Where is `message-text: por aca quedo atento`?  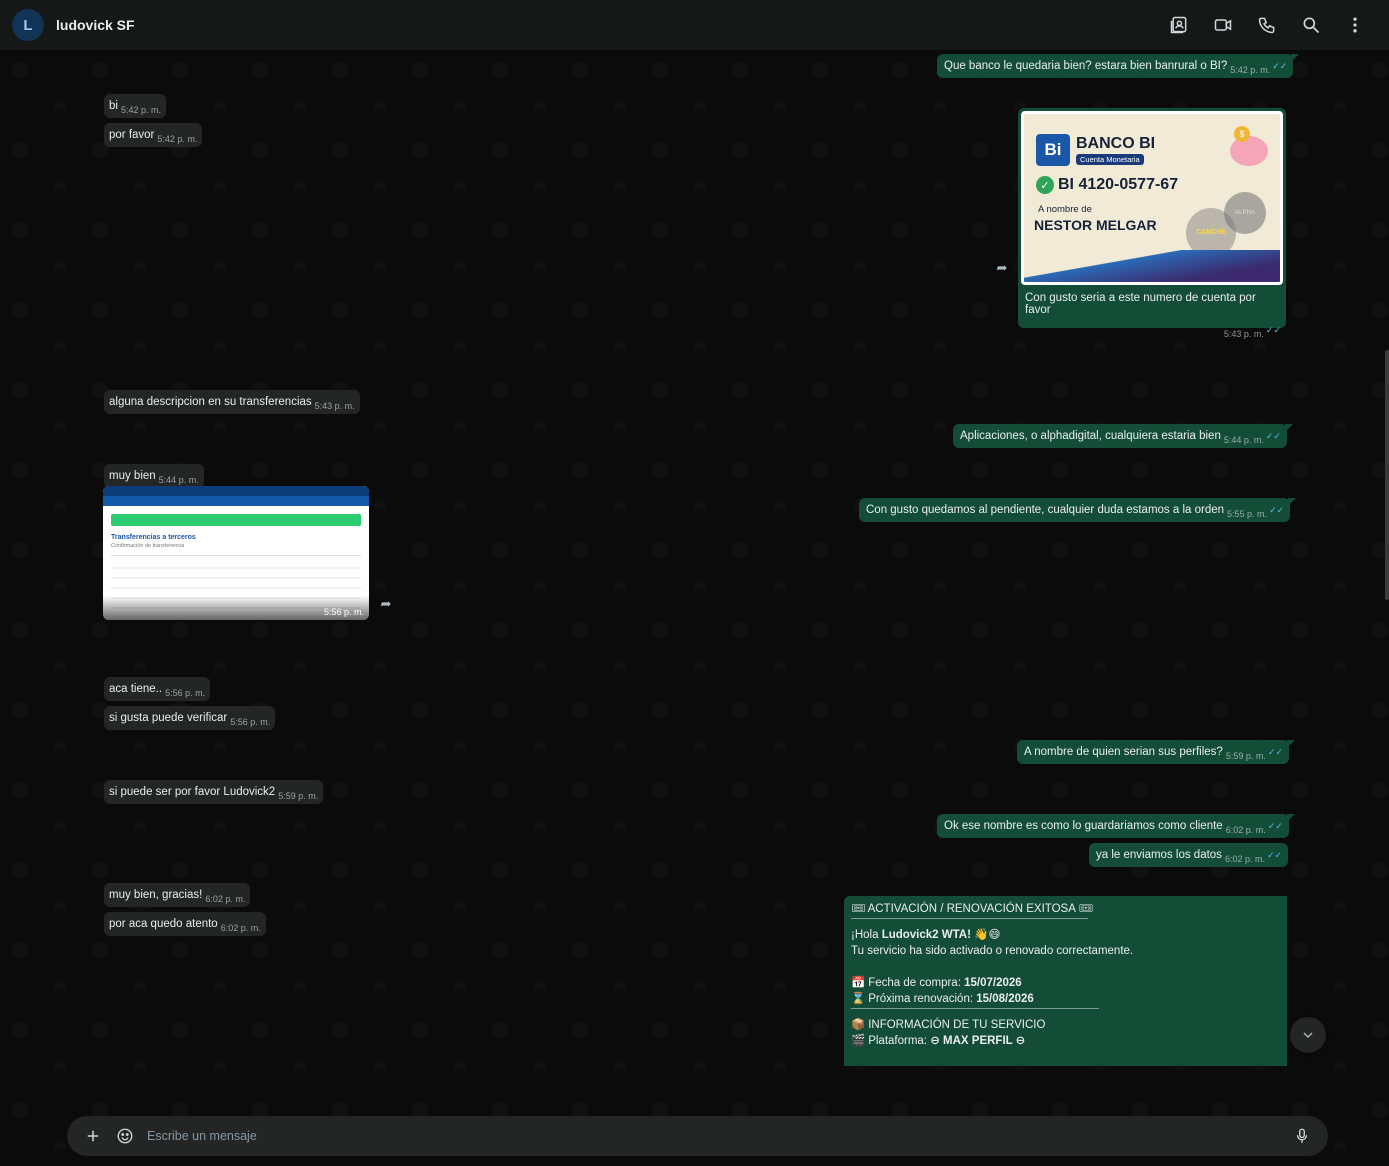
message-text: por aca quedo atento is located at coordinates (163, 924).